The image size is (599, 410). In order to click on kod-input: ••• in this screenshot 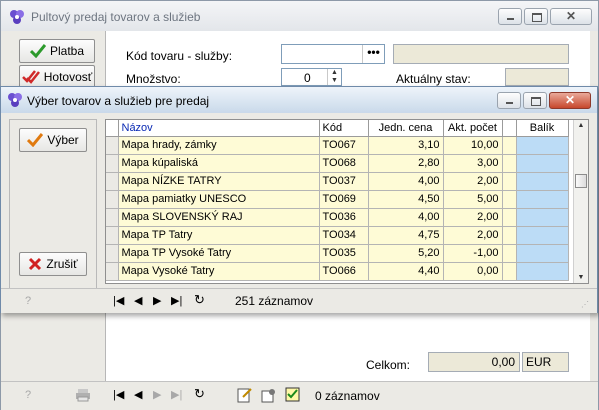, I will do `click(333, 54)`.